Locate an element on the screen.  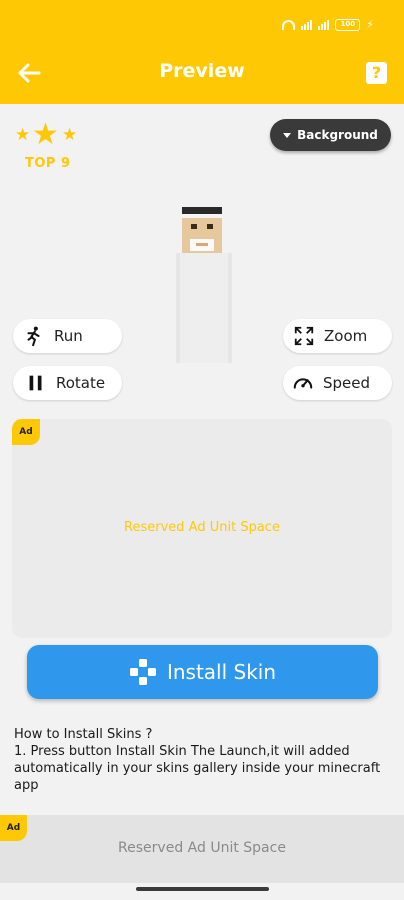
run-label: Run is located at coordinates (68, 336).